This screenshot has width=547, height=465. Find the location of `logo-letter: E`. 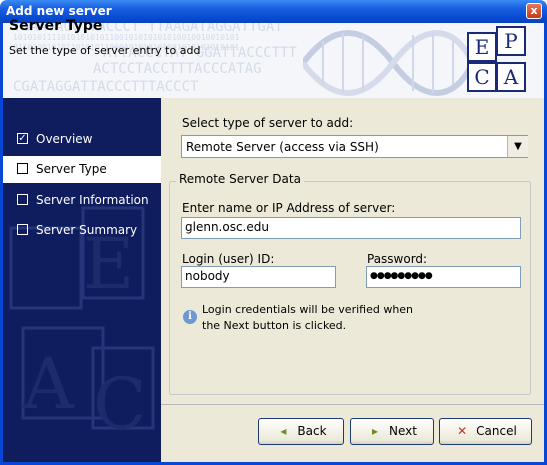

logo-letter: E is located at coordinates (482, 47).